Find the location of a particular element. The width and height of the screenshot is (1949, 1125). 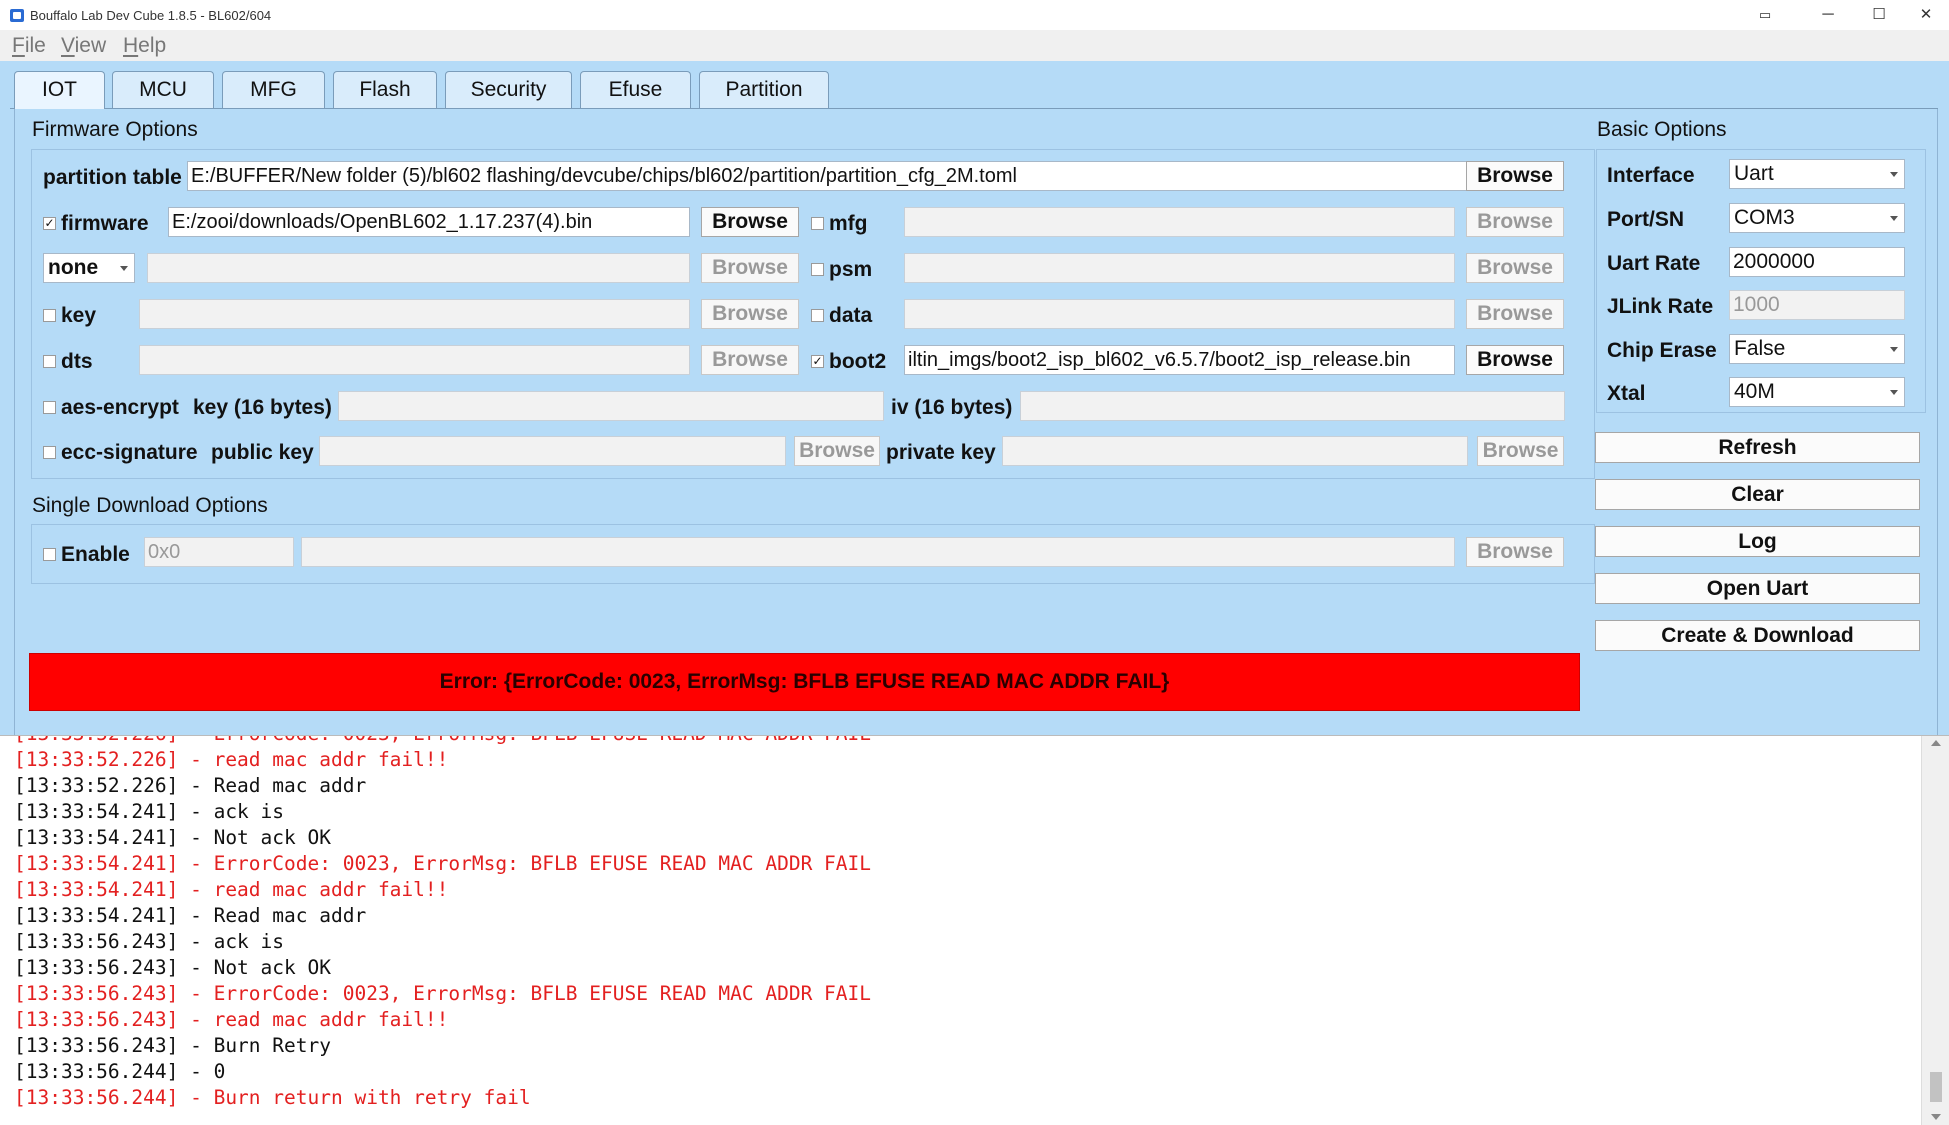

xtal-select: 40M is located at coordinates (1817, 392).